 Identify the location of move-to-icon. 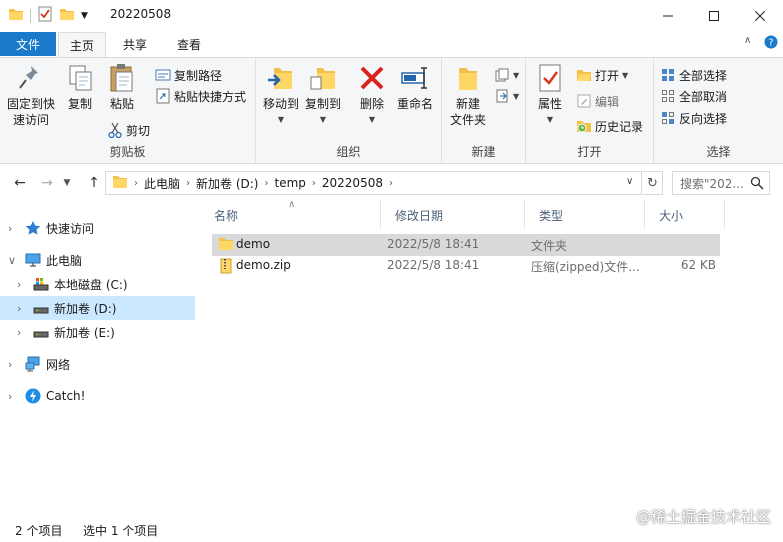
(281, 78).